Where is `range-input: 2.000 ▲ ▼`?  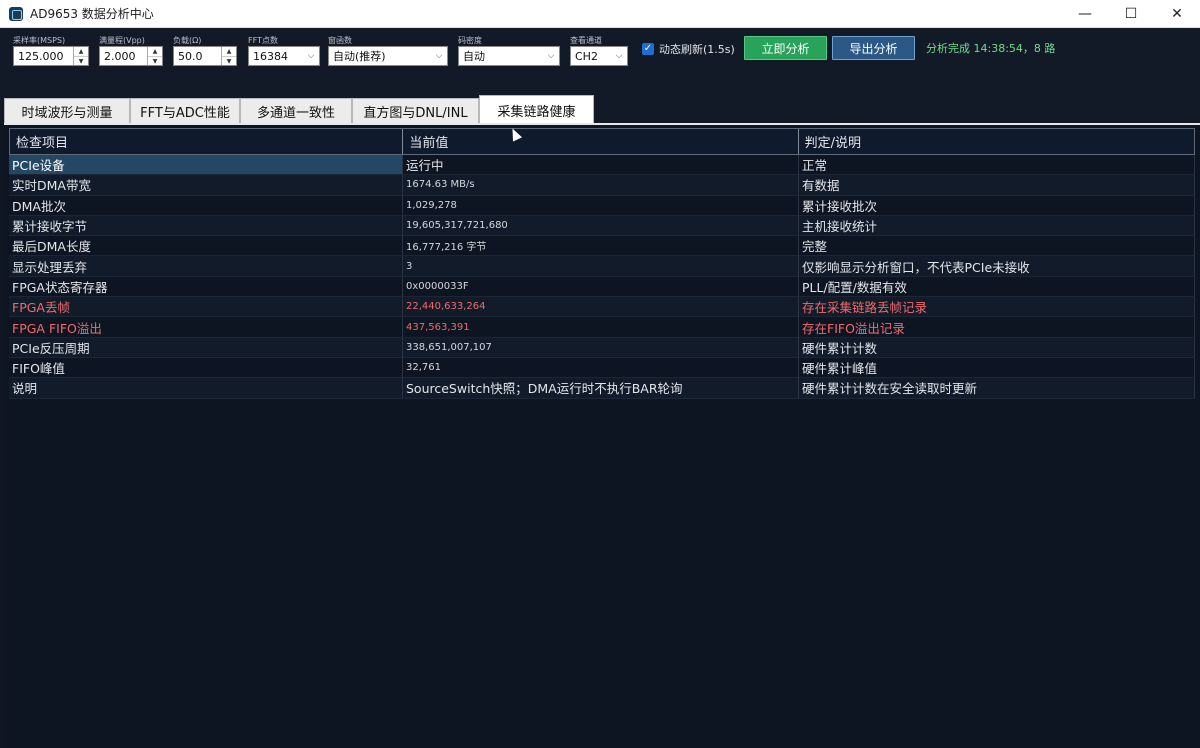 range-input: 2.000 ▲ ▼ is located at coordinates (131, 56).